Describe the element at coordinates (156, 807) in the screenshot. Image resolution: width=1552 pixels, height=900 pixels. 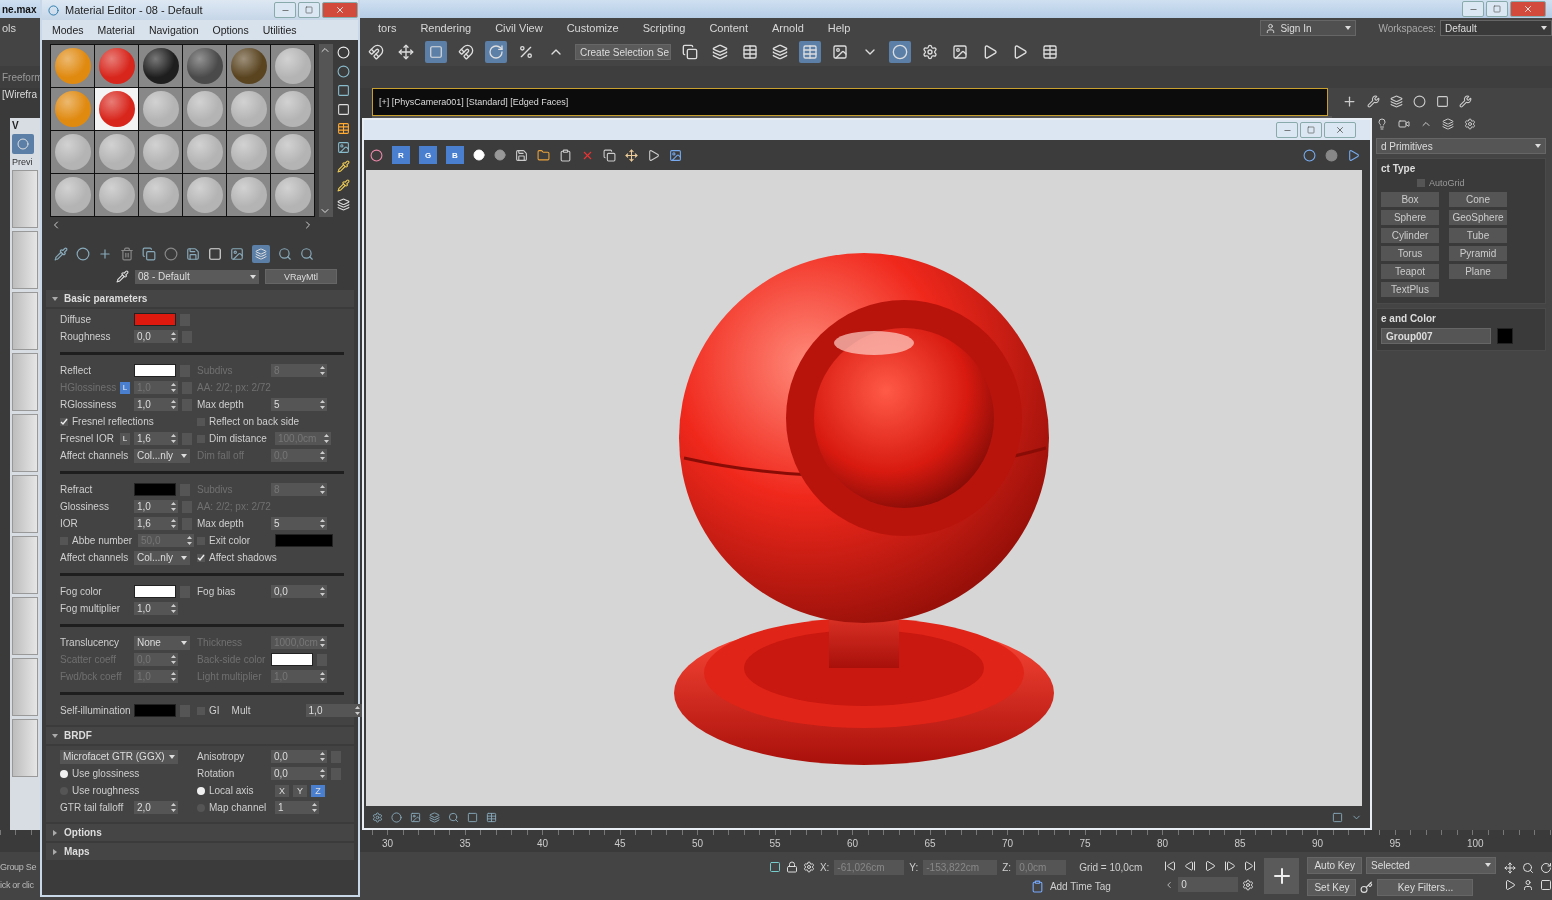
I see `spinner-field: 2,0` at that location.